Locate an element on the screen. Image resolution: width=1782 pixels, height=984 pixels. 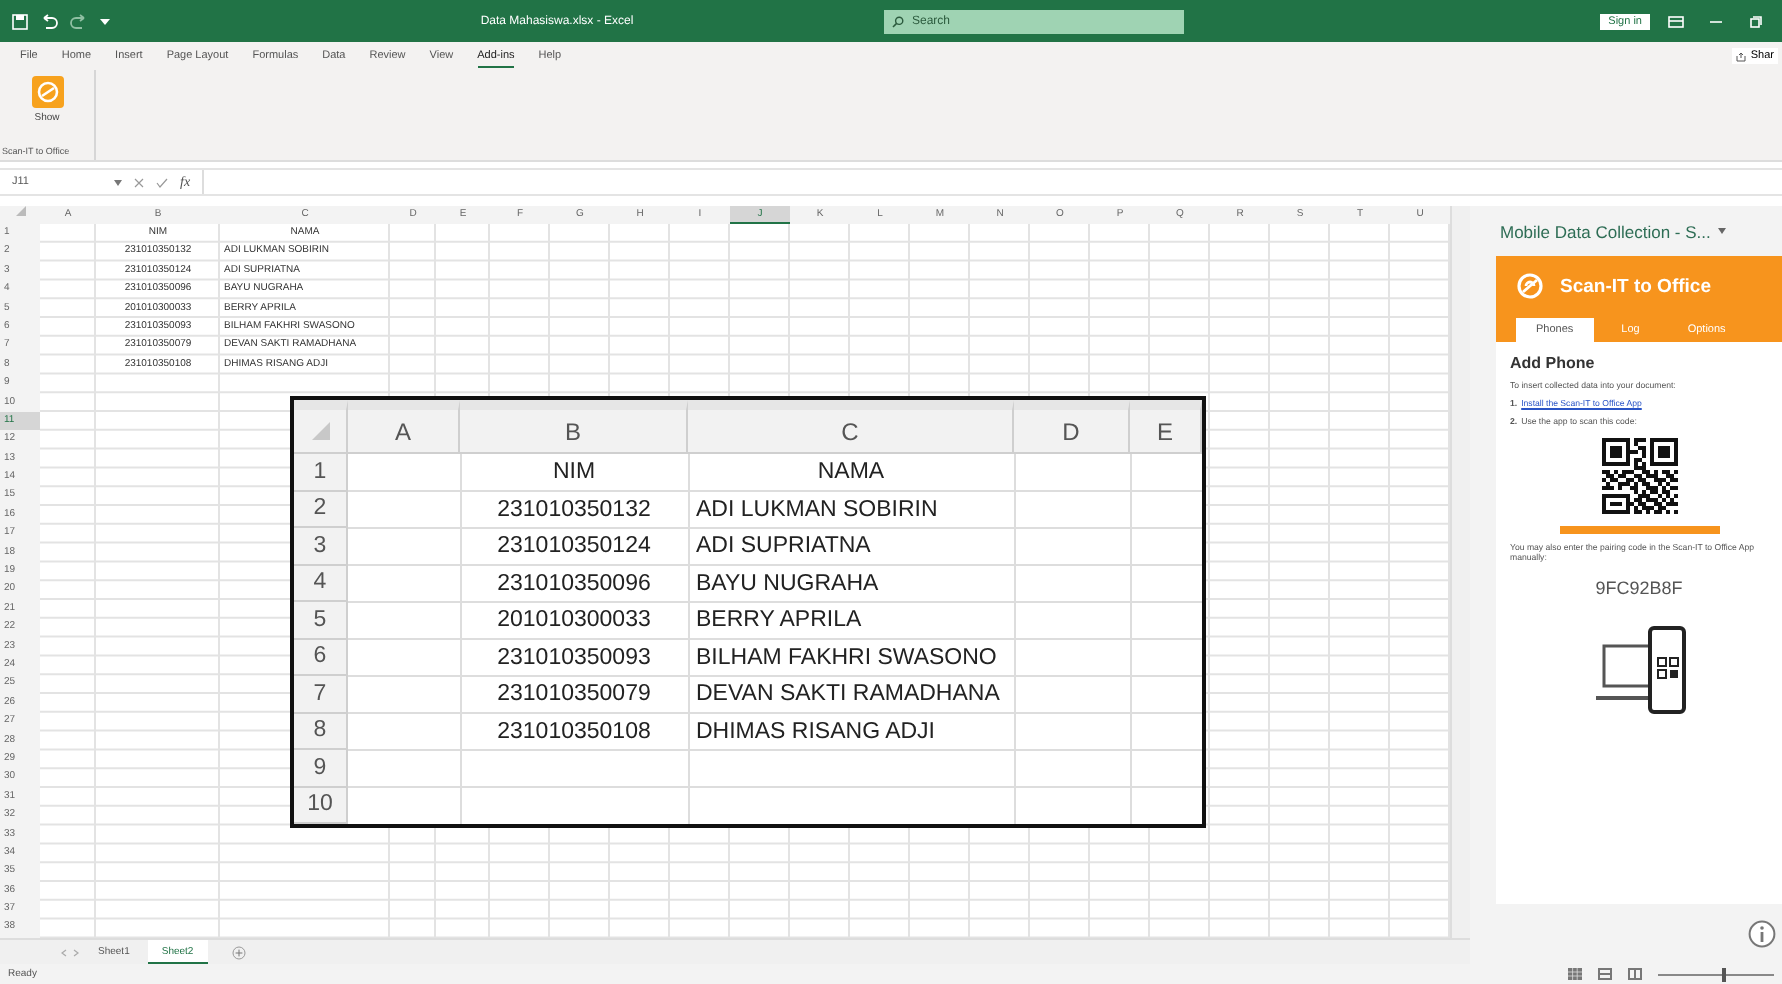
info-icon is located at coordinates (1762, 934).